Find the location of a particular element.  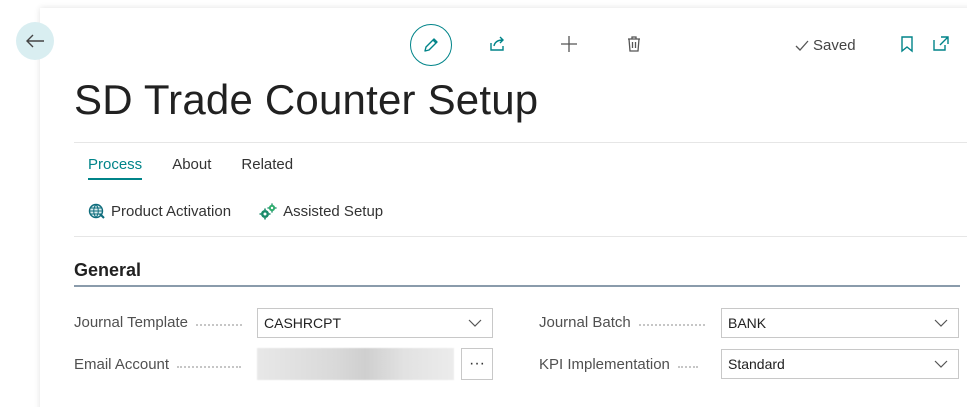

pencil-icon is located at coordinates (431, 45).